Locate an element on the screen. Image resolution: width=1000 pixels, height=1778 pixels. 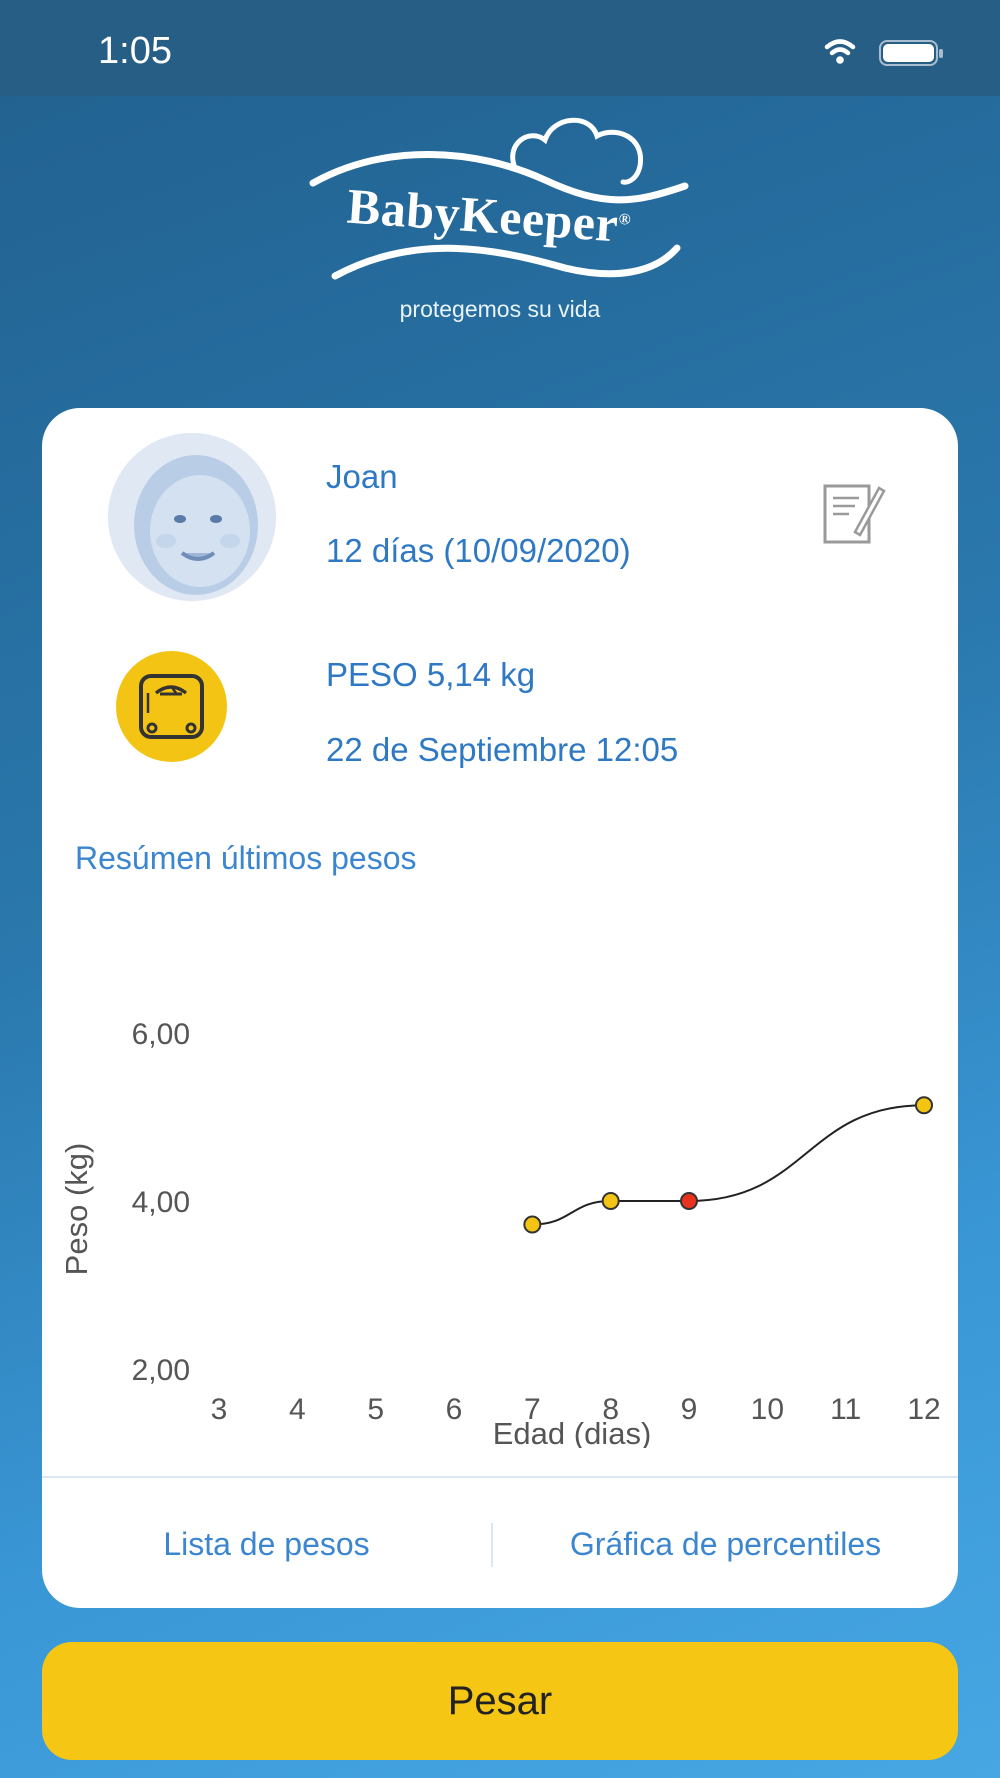
series-line is located at coordinates (728, 1165).